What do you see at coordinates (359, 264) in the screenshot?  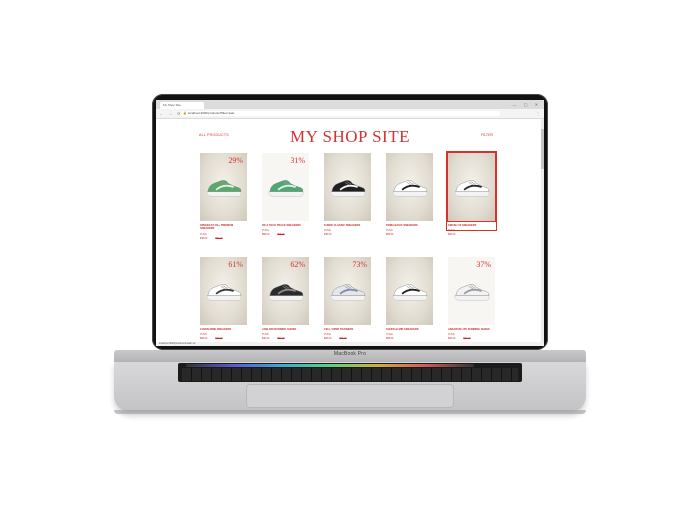 I see `discount-badge: 73%` at bounding box center [359, 264].